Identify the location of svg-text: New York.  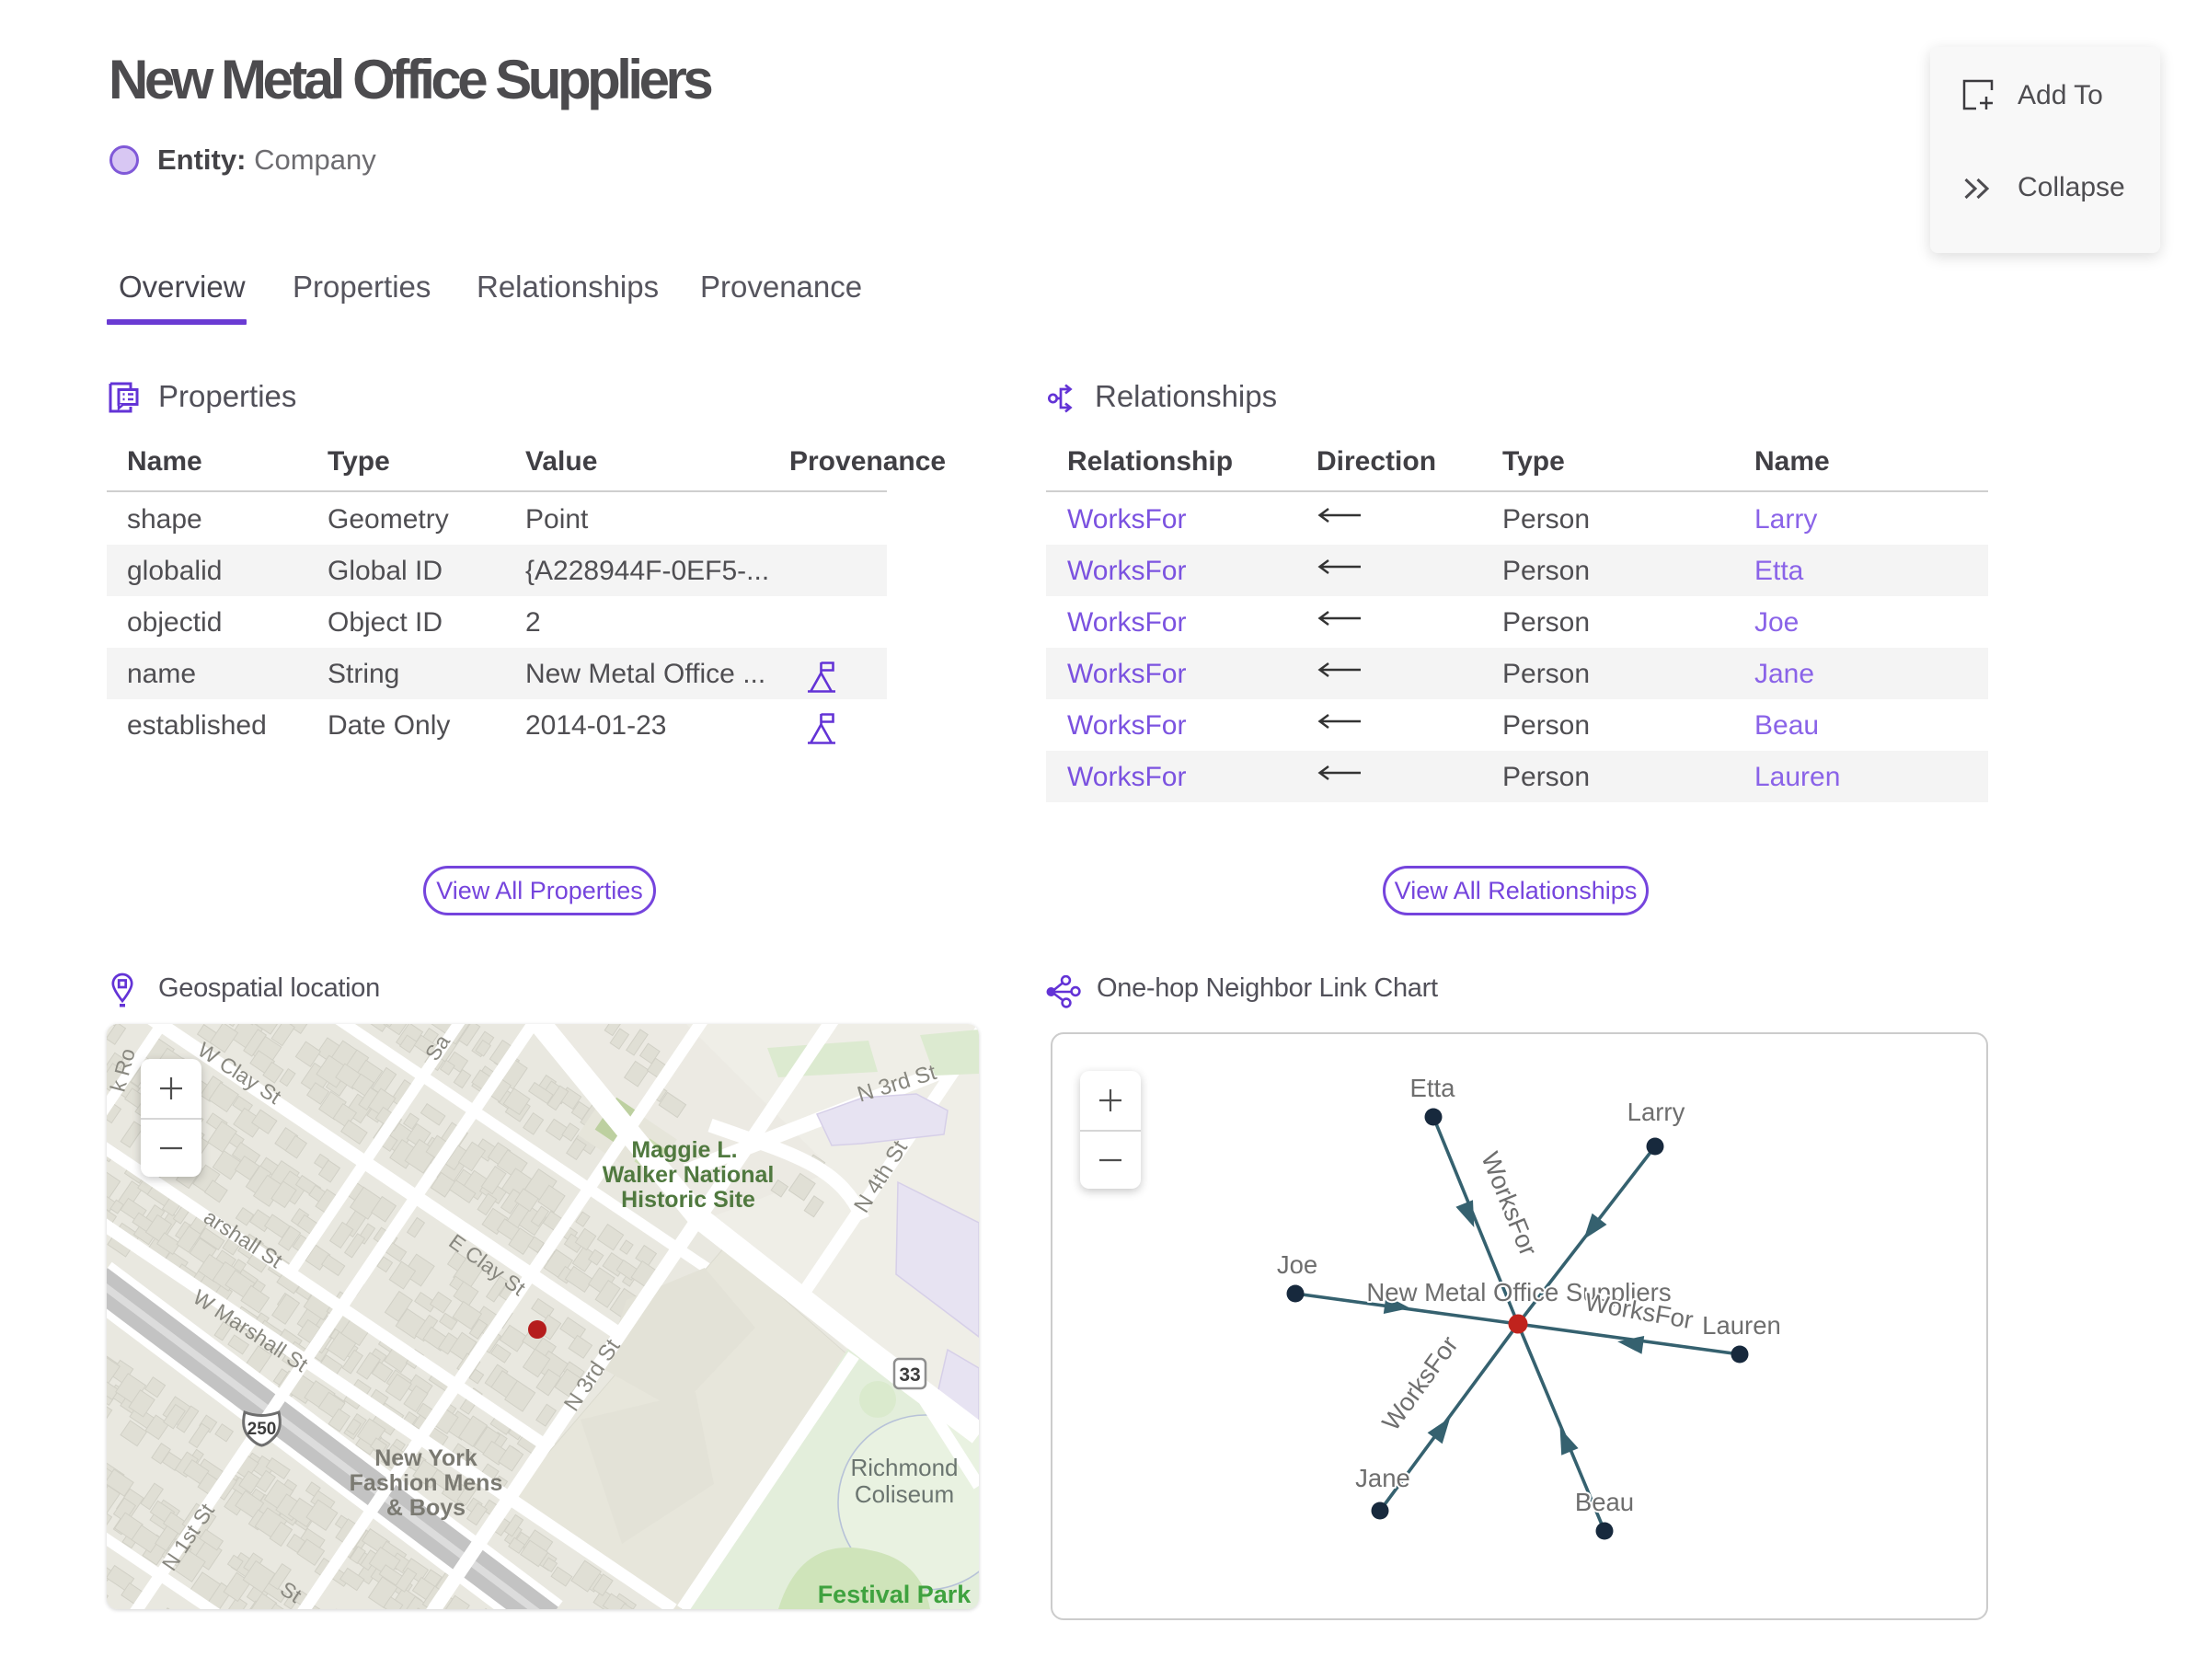
(425, 1458).